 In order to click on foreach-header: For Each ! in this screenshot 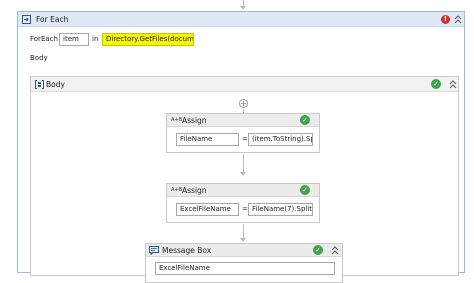, I will do `click(241, 19)`.